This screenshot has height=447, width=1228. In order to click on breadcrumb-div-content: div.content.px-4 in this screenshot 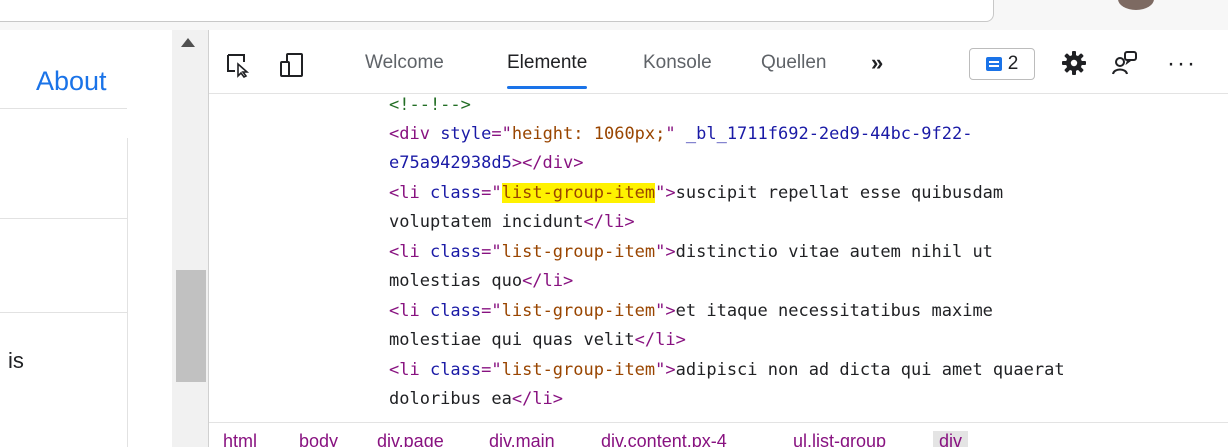, I will do `click(664, 439)`.